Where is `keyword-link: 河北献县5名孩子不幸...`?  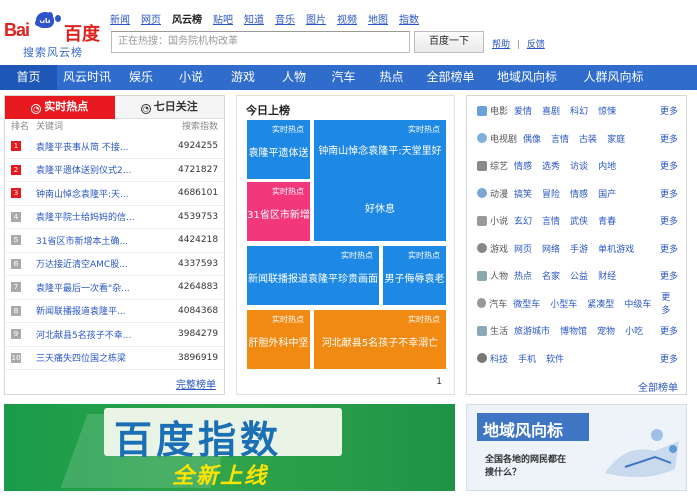
keyword-link: 河北献县5名孩子不幸... is located at coordinates (107, 334).